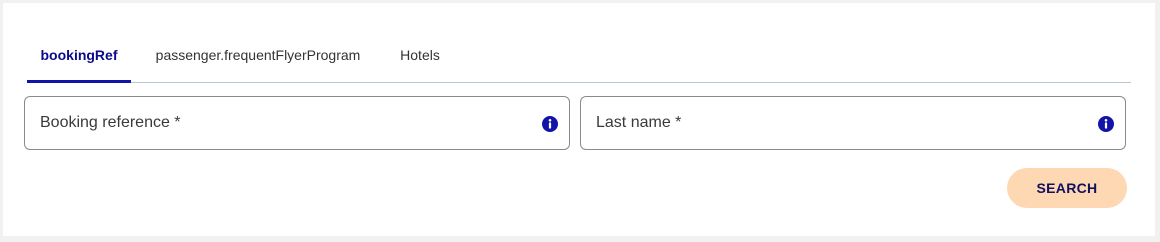 This screenshot has height=242, width=1160. What do you see at coordinates (1067, 188) in the screenshot?
I see `search-button: SEARCH` at bounding box center [1067, 188].